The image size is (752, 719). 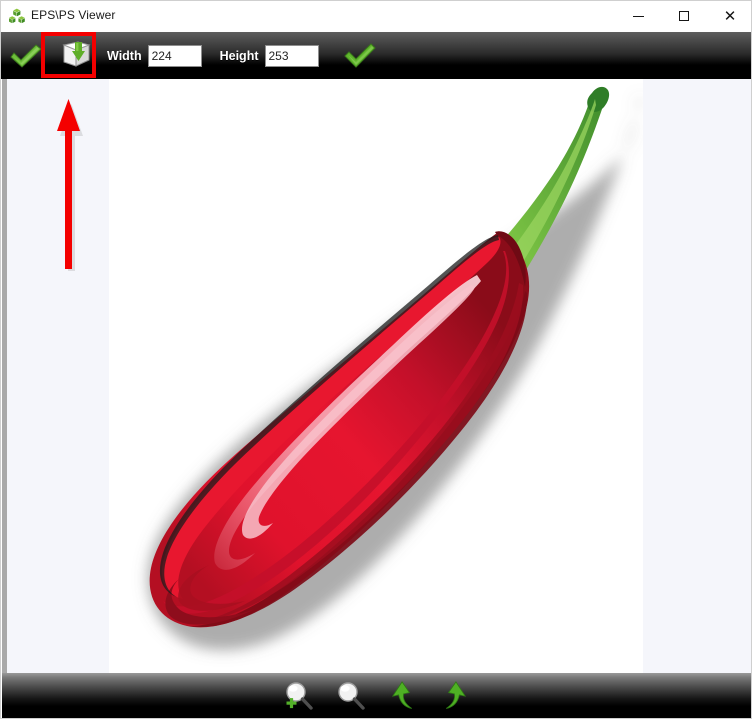 I want to click on width-label: Width, so click(x=124, y=55).